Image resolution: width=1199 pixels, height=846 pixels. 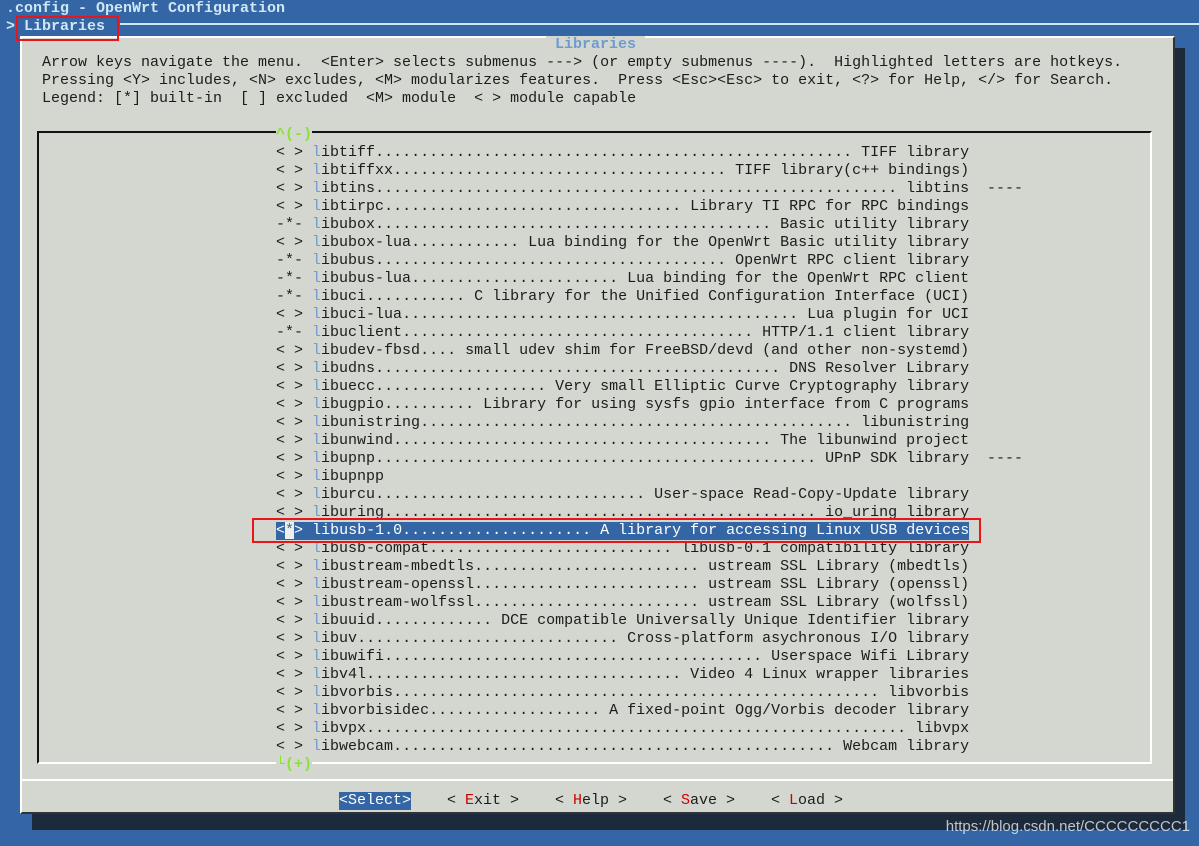 What do you see at coordinates (839, 584) in the screenshot?
I see `item-description: ustream SSL Library (openssl)` at bounding box center [839, 584].